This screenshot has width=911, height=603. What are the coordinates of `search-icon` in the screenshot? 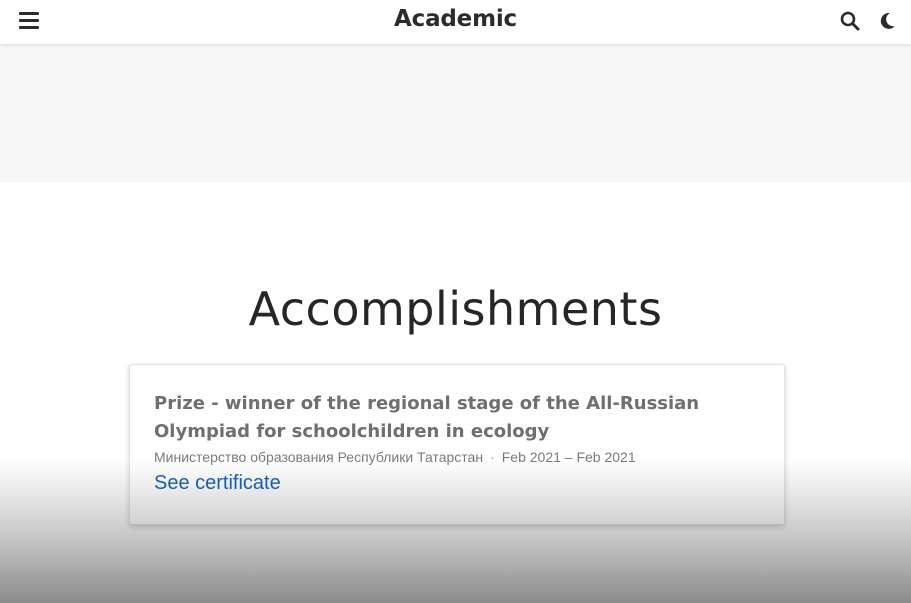 It's located at (850, 21).